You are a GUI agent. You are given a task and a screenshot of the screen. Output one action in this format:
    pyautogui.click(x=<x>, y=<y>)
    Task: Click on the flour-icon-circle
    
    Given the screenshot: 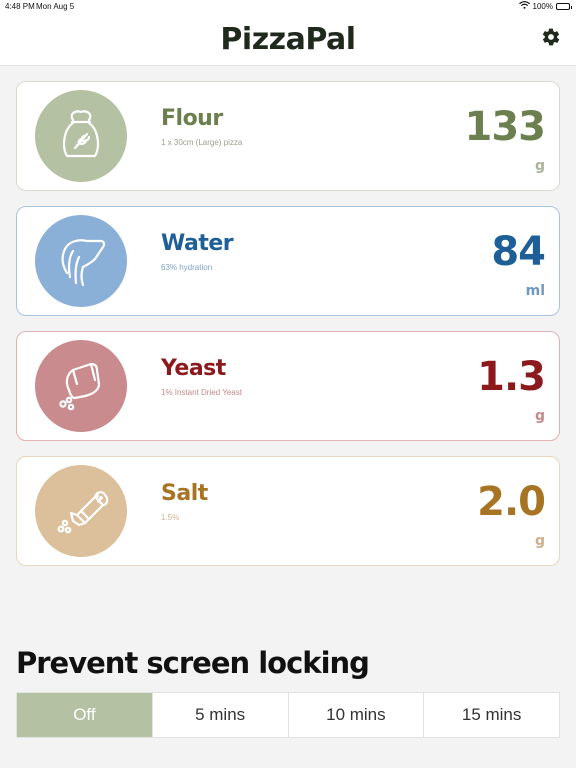 What is the action you would take?
    pyautogui.click(x=81, y=136)
    